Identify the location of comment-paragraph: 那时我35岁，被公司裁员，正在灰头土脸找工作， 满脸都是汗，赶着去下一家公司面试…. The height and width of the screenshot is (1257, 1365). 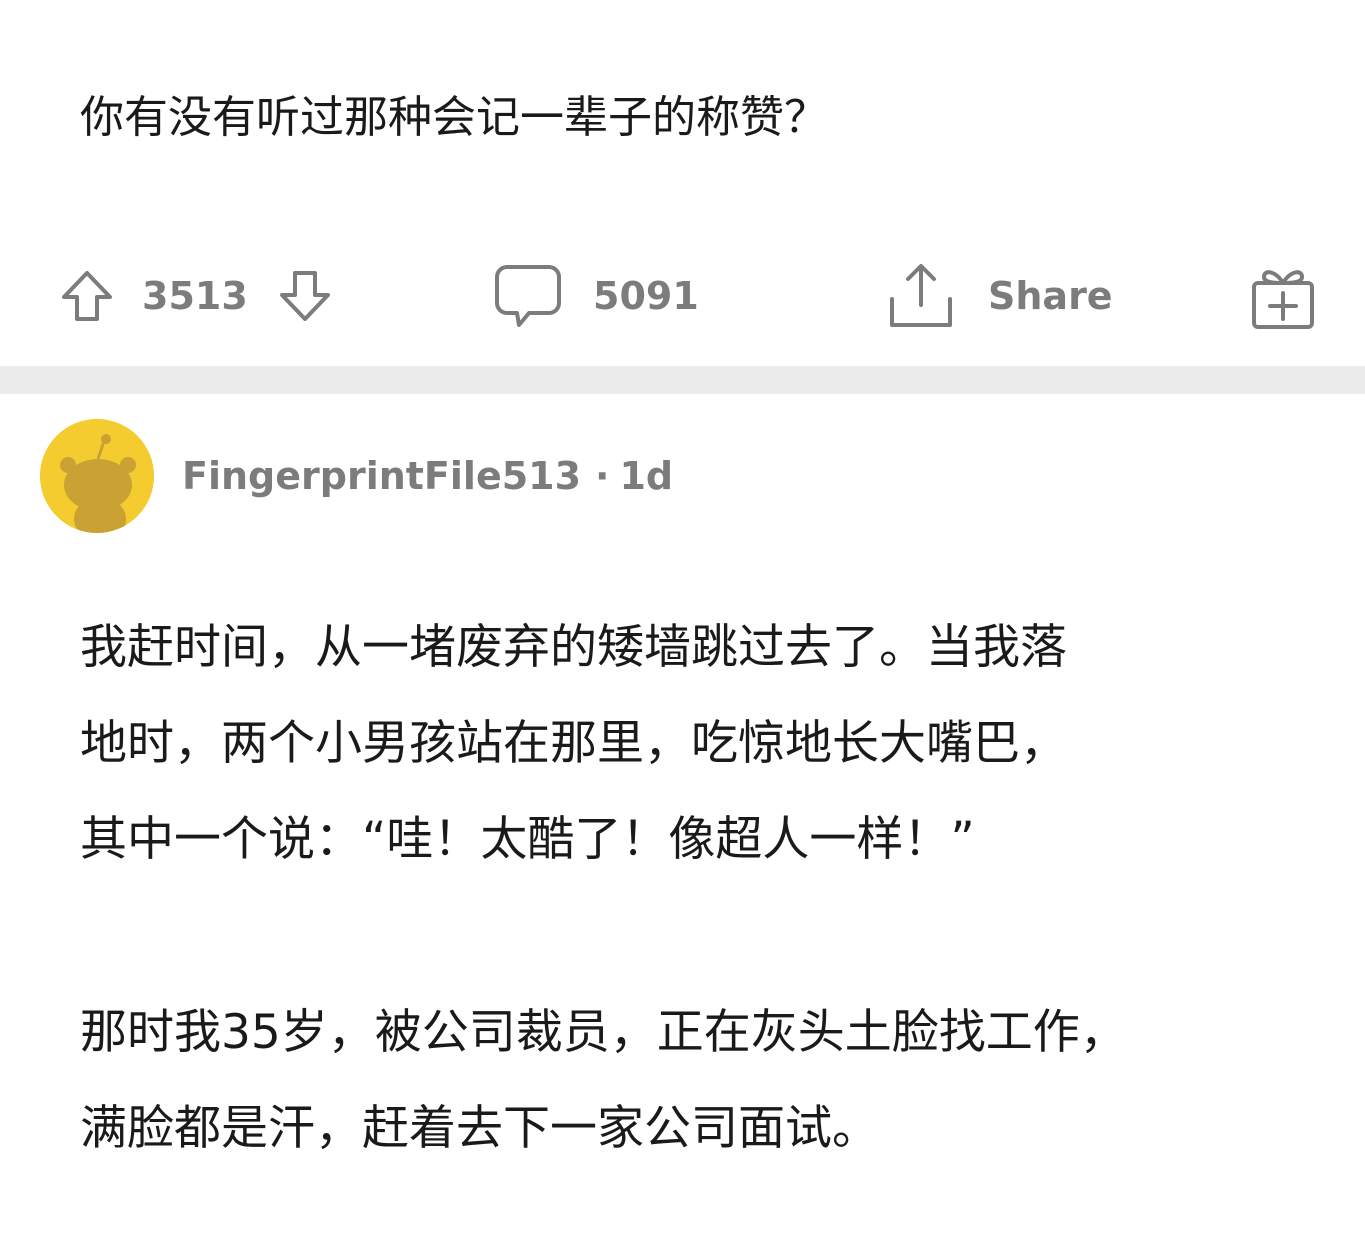
(603, 1080).